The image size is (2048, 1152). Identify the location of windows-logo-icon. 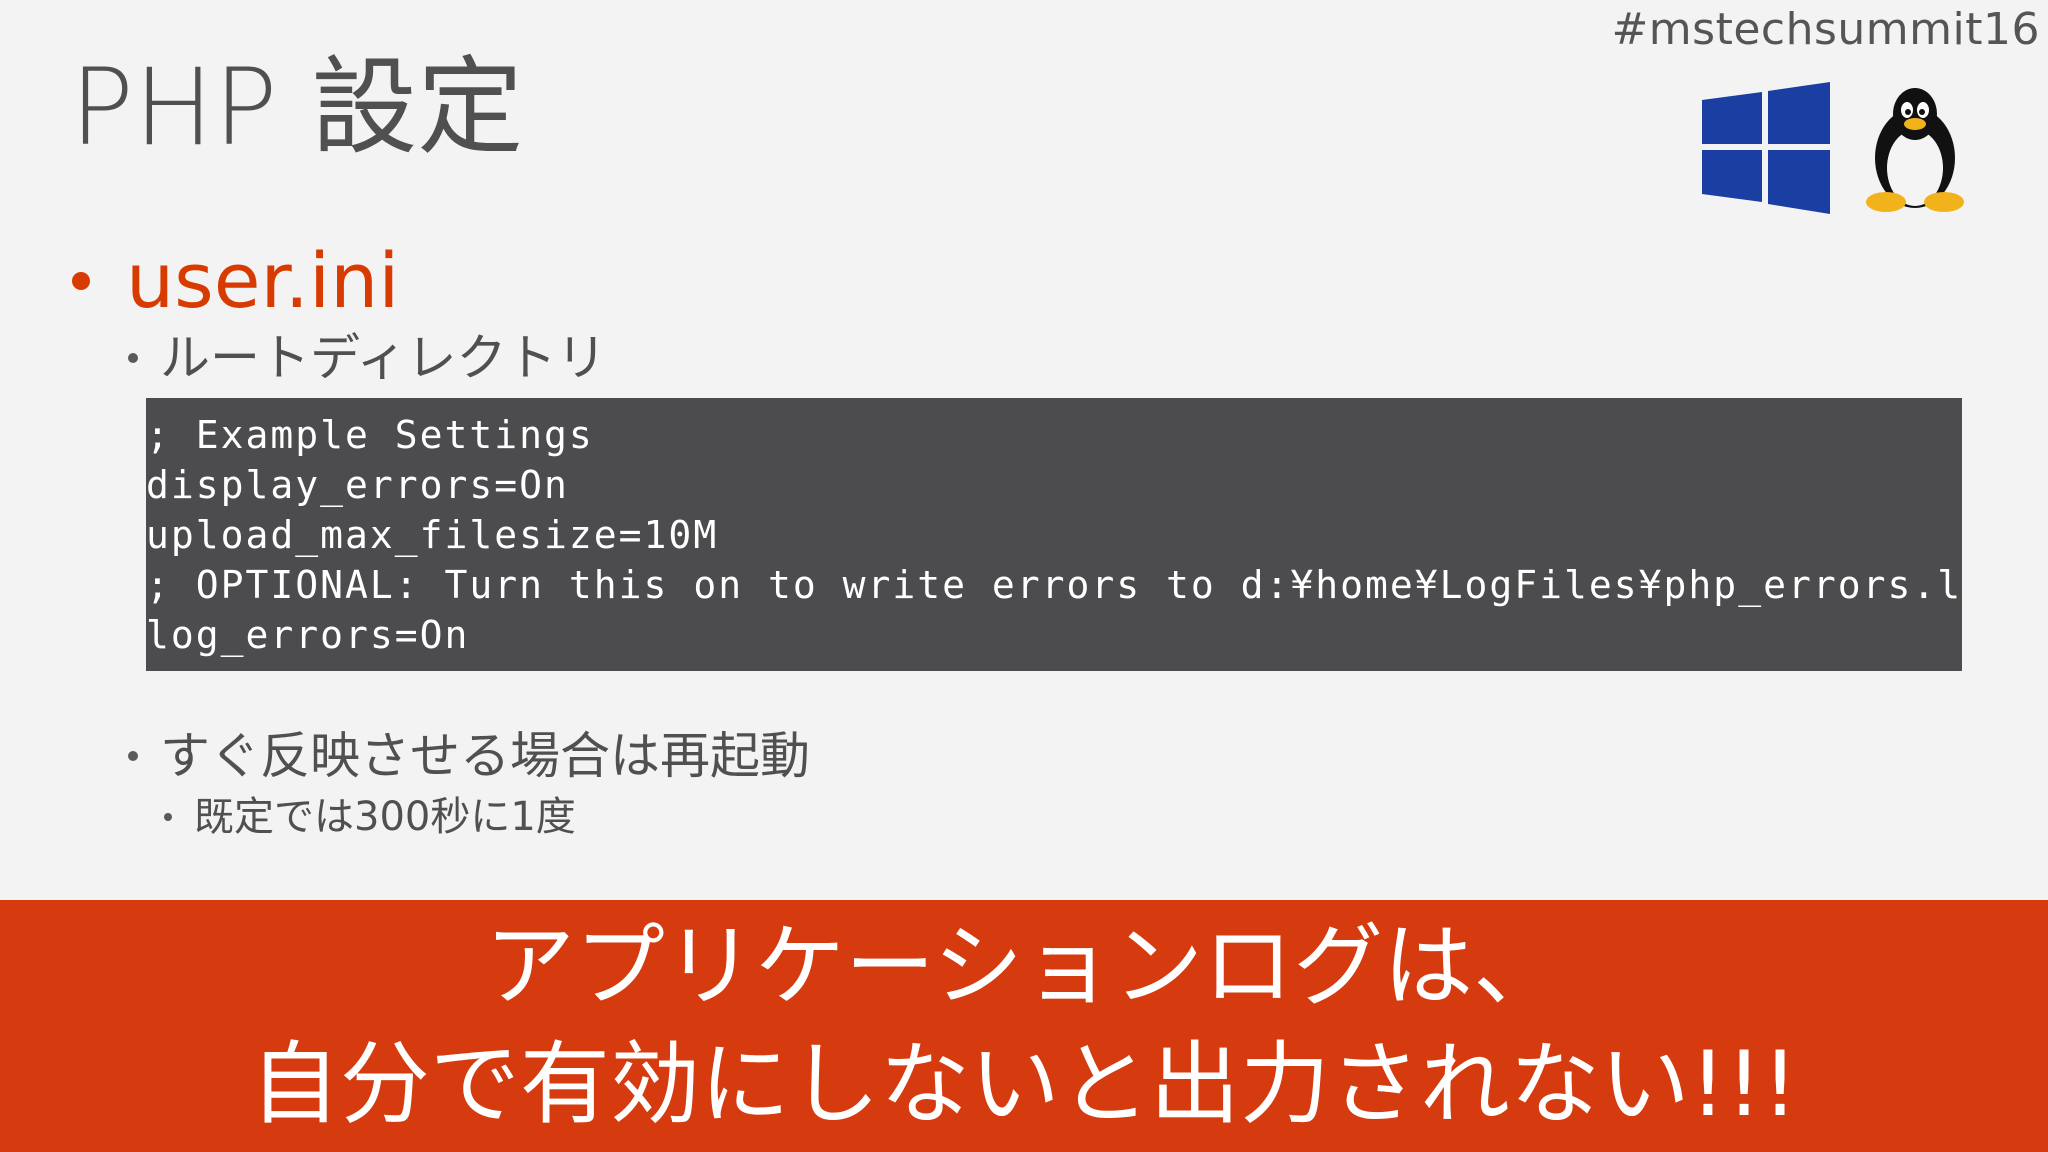
(1766, 148).